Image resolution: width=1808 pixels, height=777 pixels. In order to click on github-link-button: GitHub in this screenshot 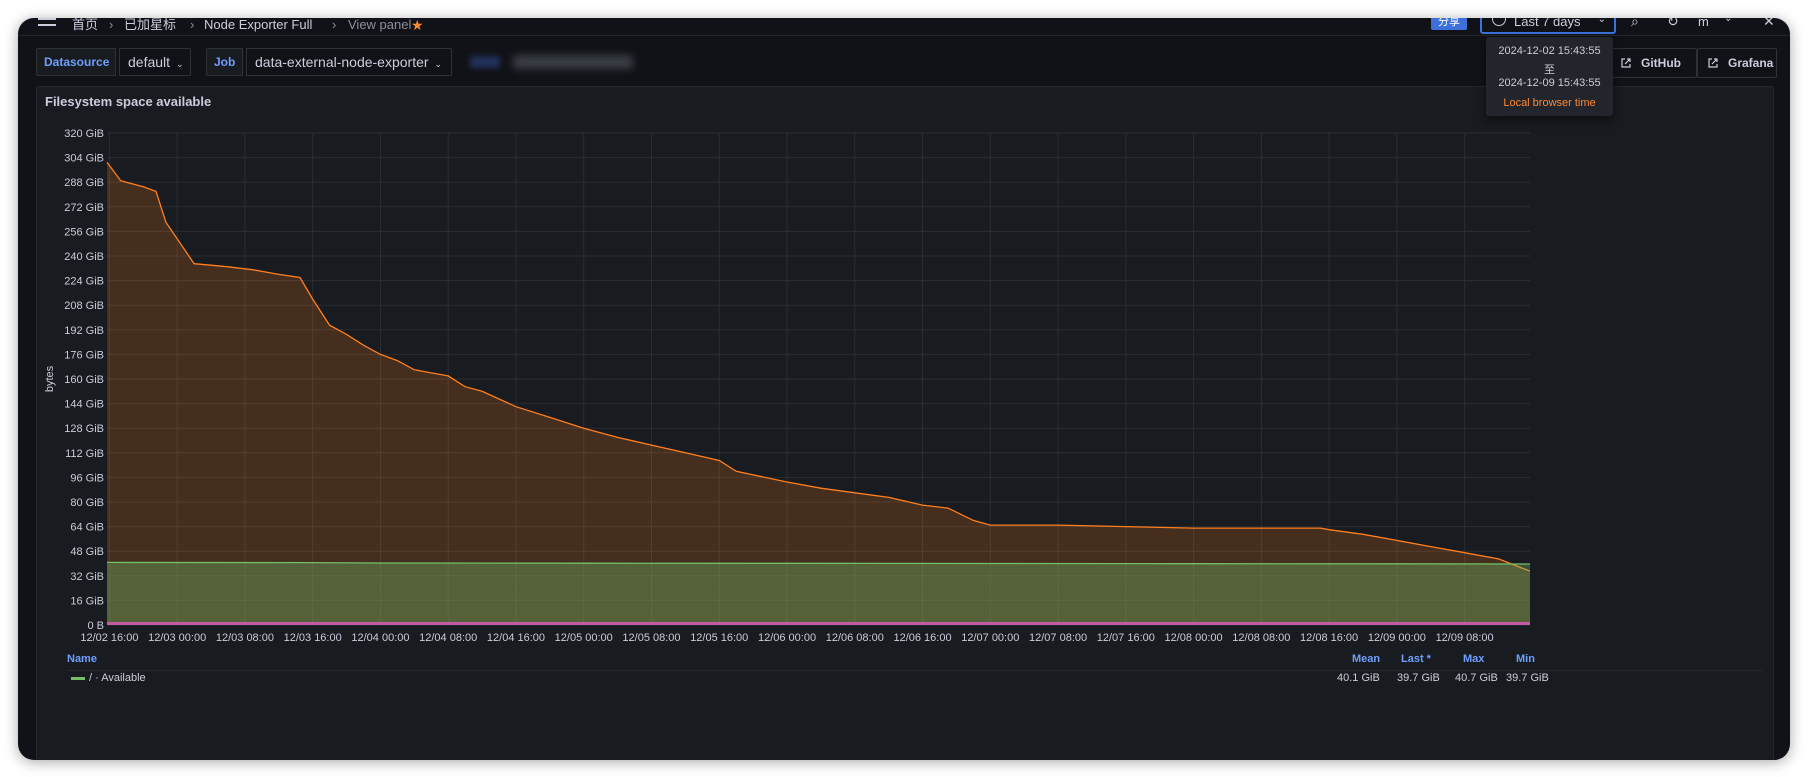, I will do `click(1653, 63)`.